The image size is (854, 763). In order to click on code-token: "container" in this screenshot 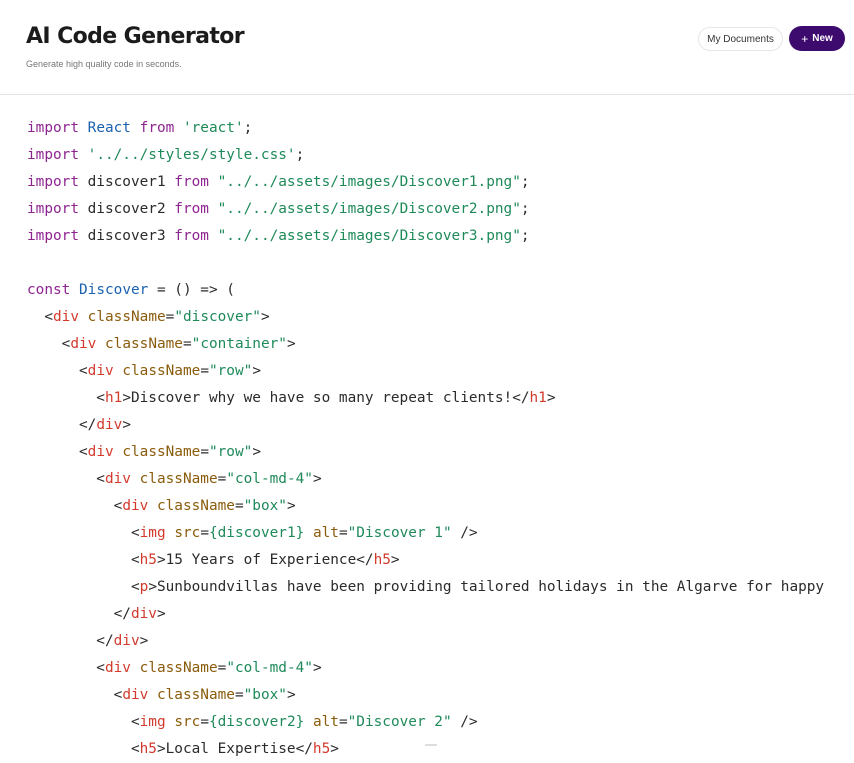, I will do `click(239, 344)`.